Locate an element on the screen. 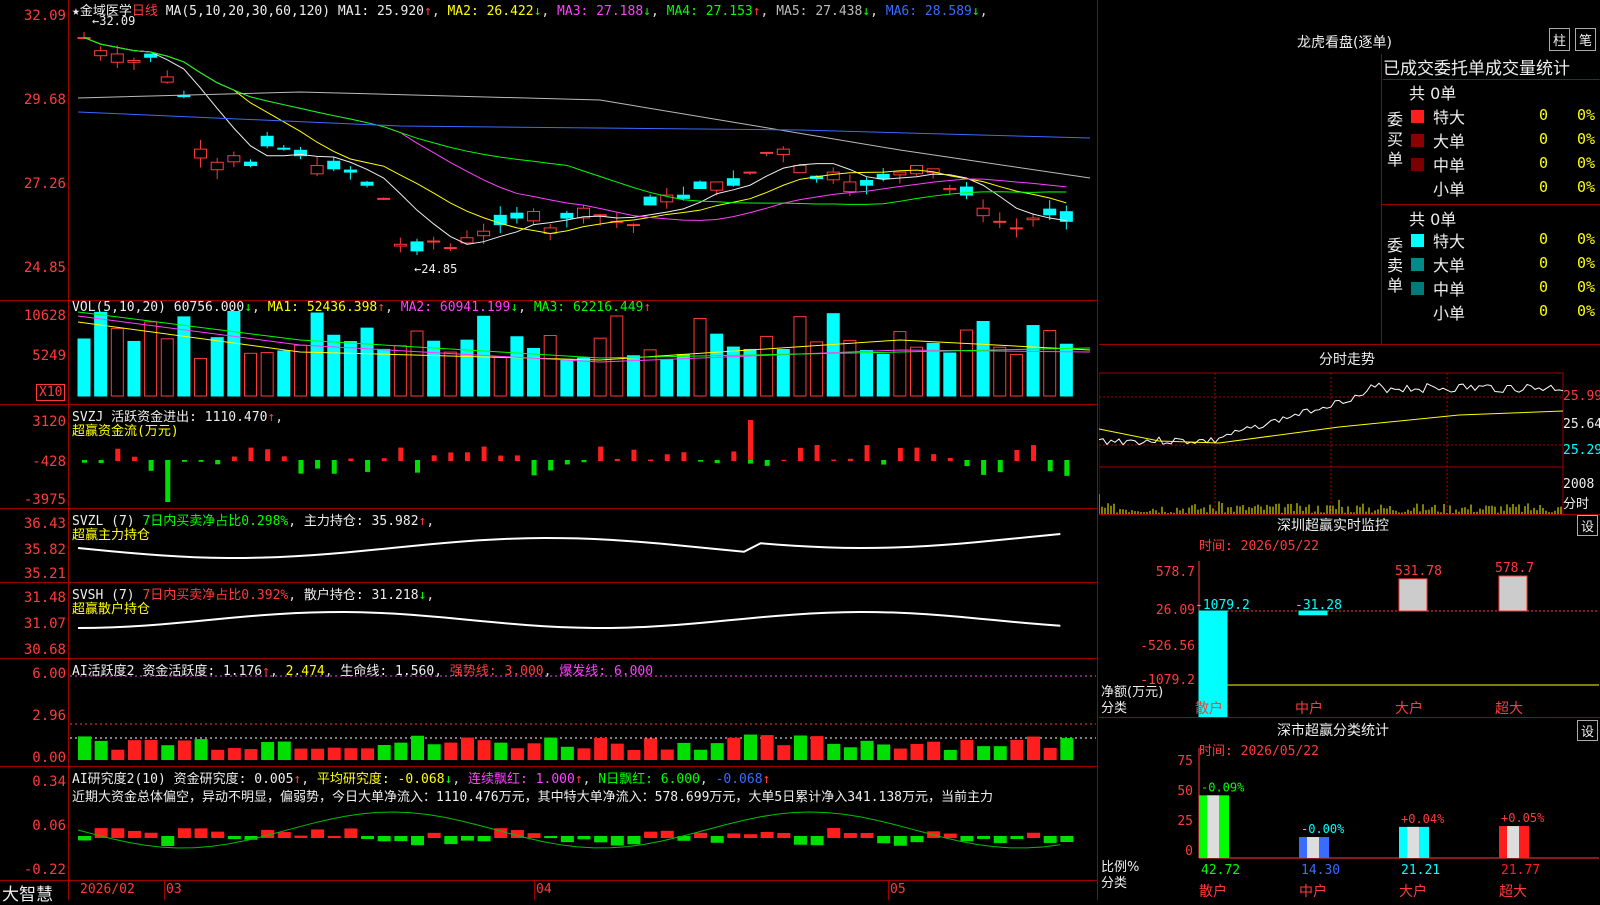 The width and height of the screenshot is (1600, 905). buy-row-label: 小单 is located at coordinates (1449, 189).